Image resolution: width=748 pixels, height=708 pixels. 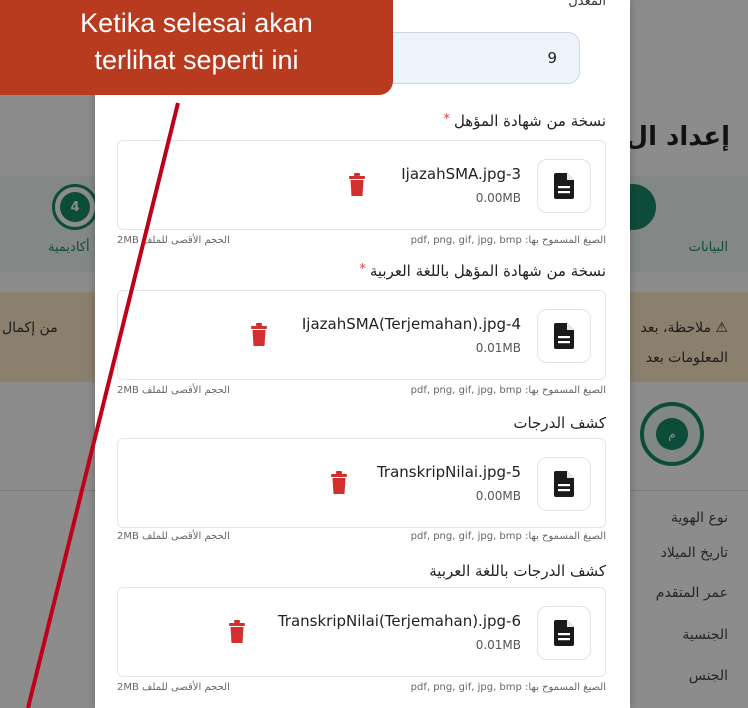 I want to click on upload-label-transcript: كشف الدرجات, so click(x=559, y=423).